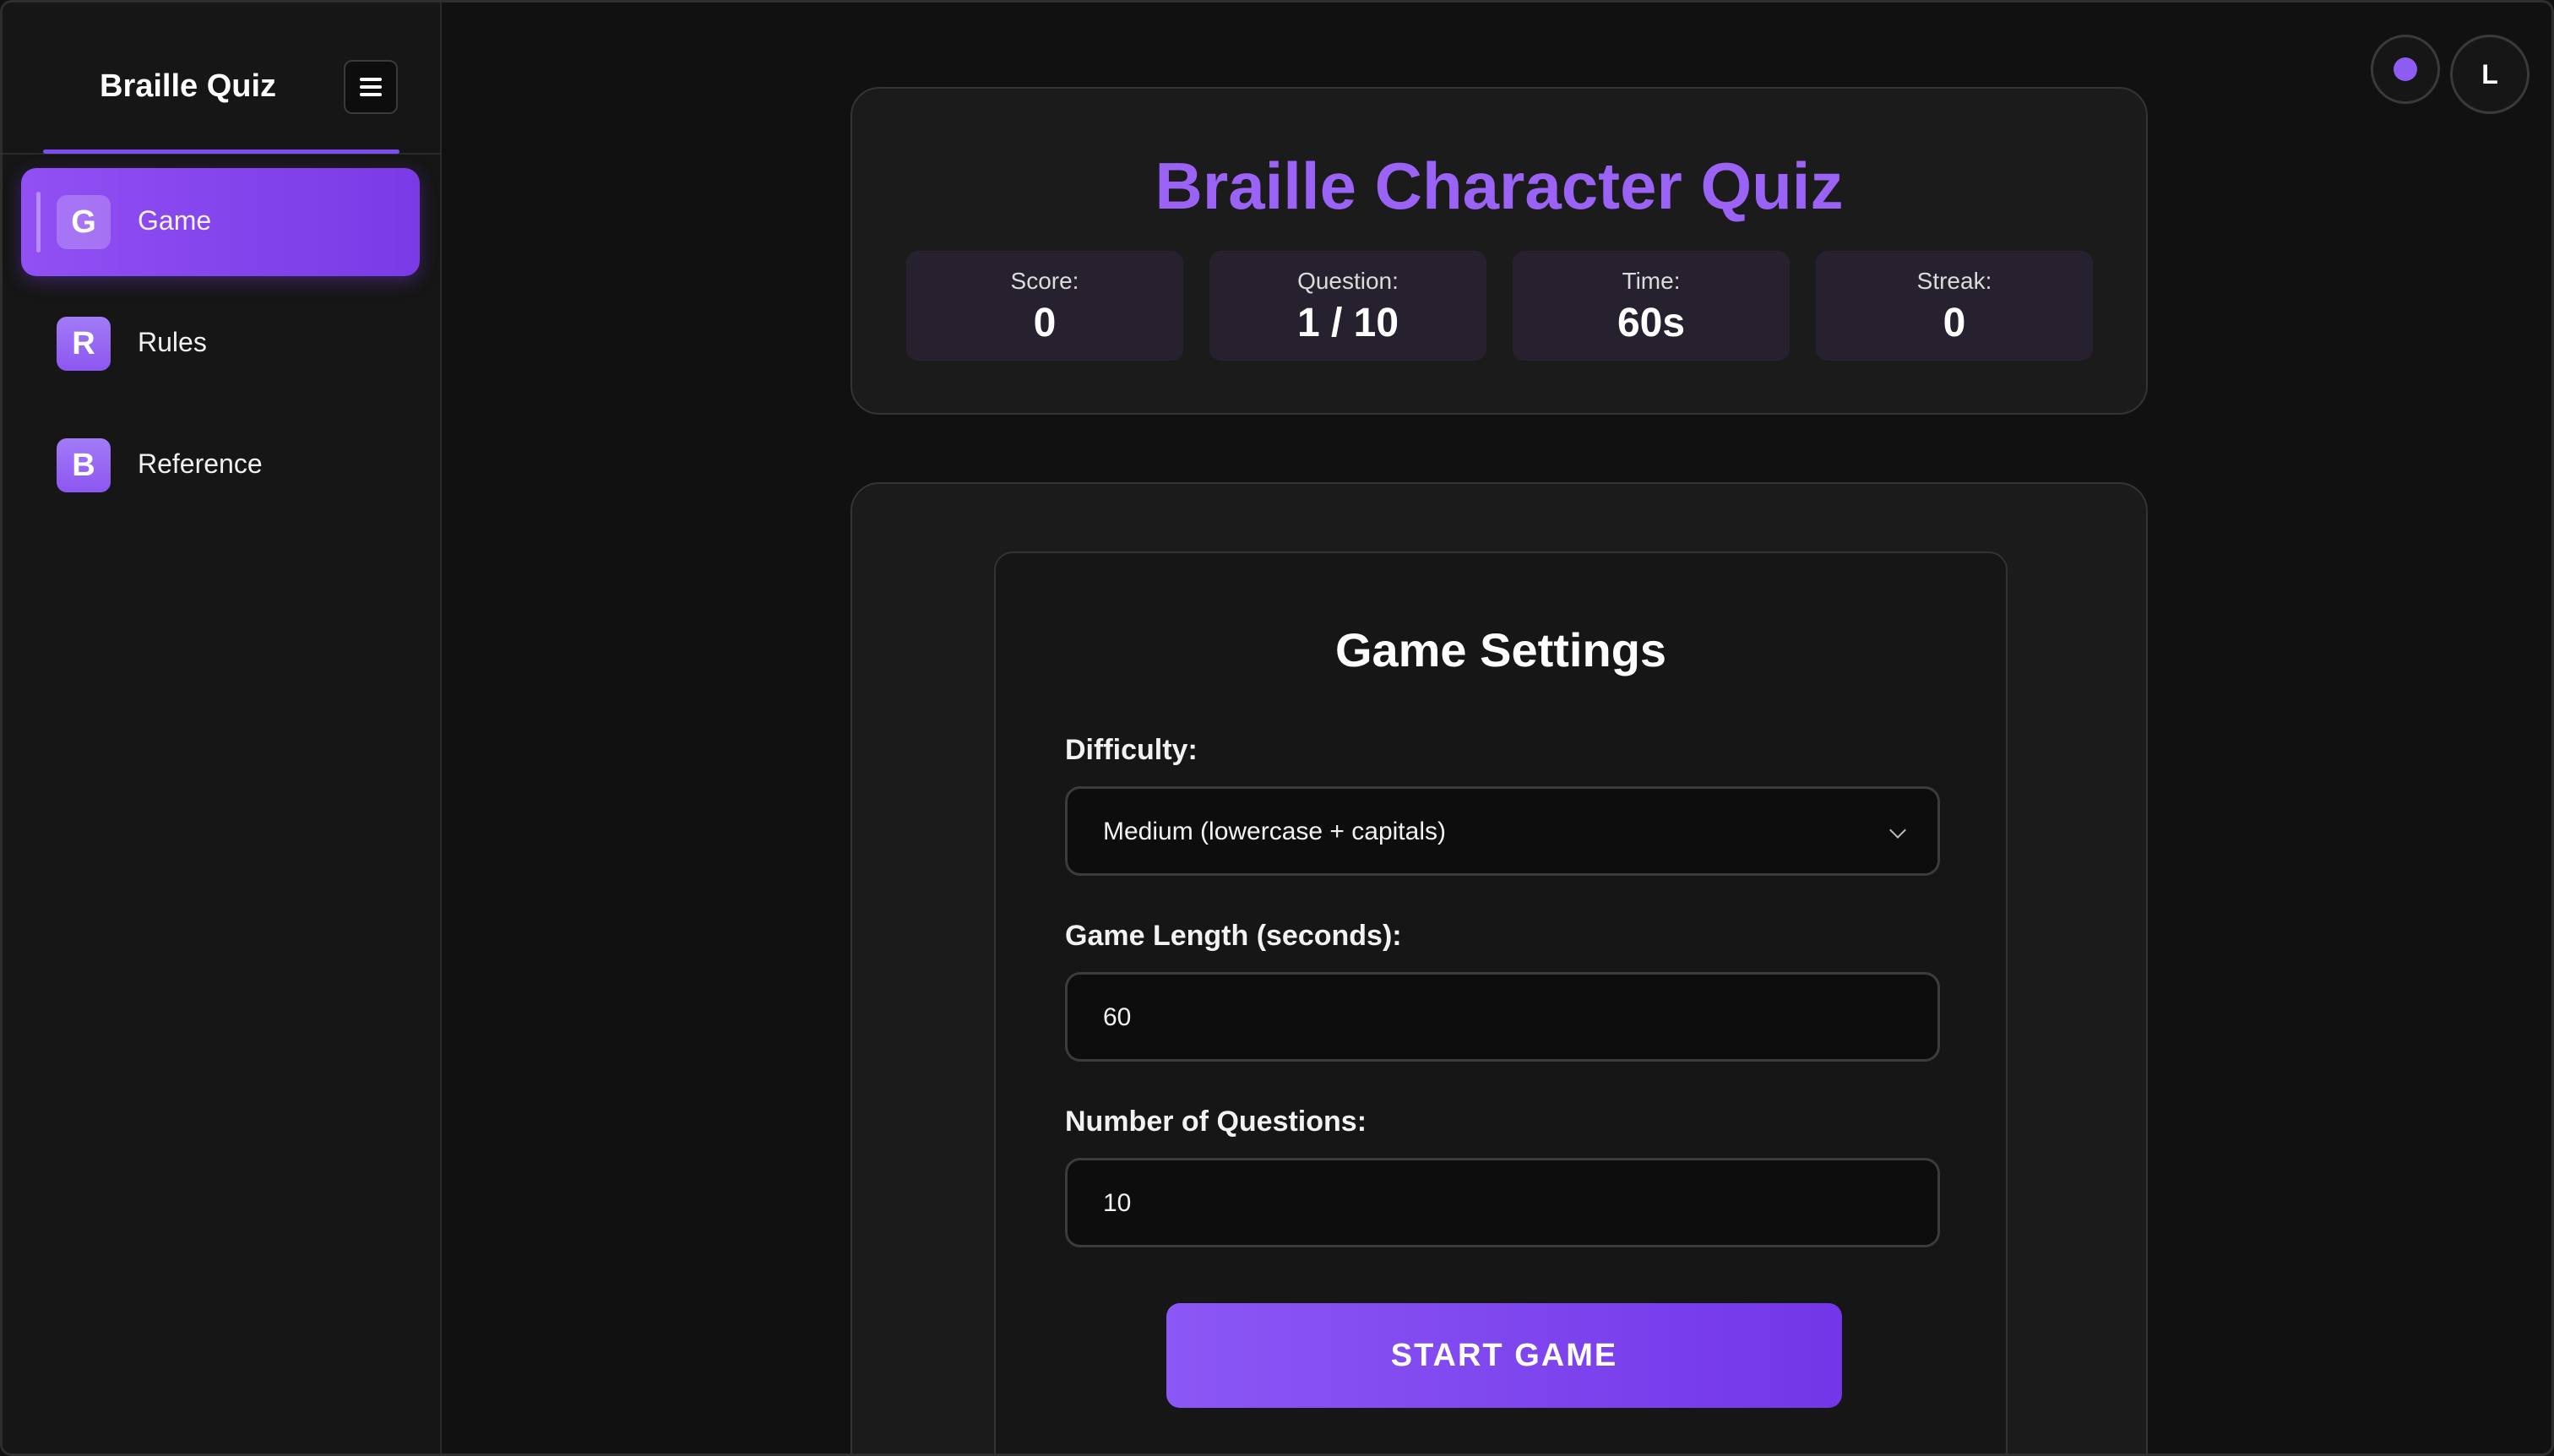 This screenshot has height=1456, width=2554. What do you see at coordinates (38, 222) in the screenshot?
I see `active-indicator` at bounding box center [38, 222].